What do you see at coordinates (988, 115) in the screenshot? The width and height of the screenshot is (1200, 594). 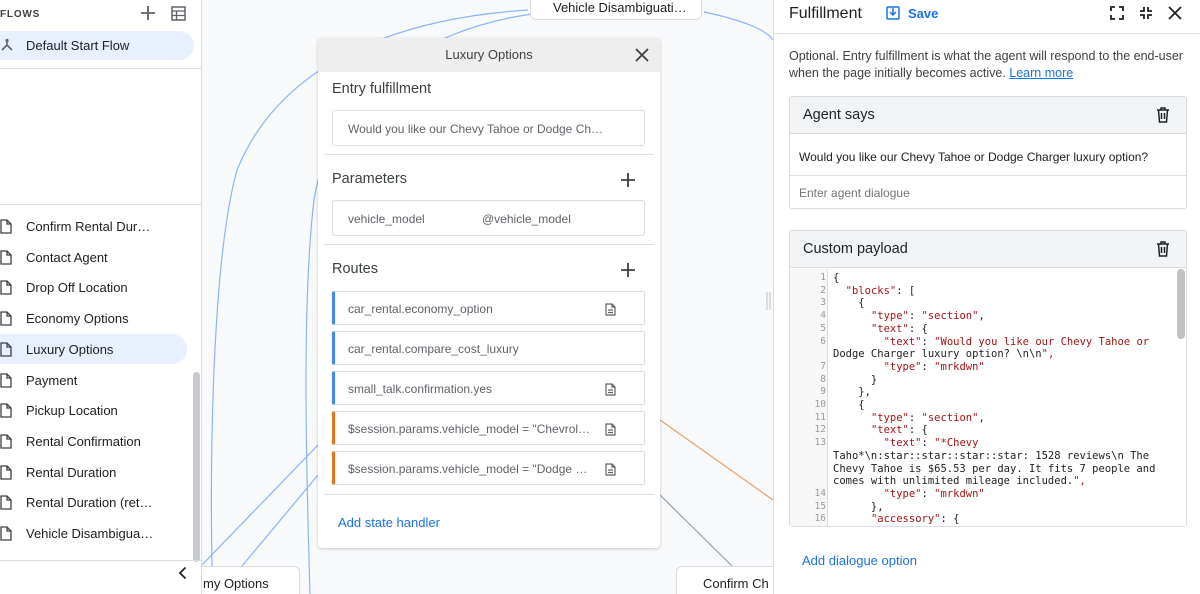 I see `agent-says-header: Agent says` at bounding box center [988, 115].